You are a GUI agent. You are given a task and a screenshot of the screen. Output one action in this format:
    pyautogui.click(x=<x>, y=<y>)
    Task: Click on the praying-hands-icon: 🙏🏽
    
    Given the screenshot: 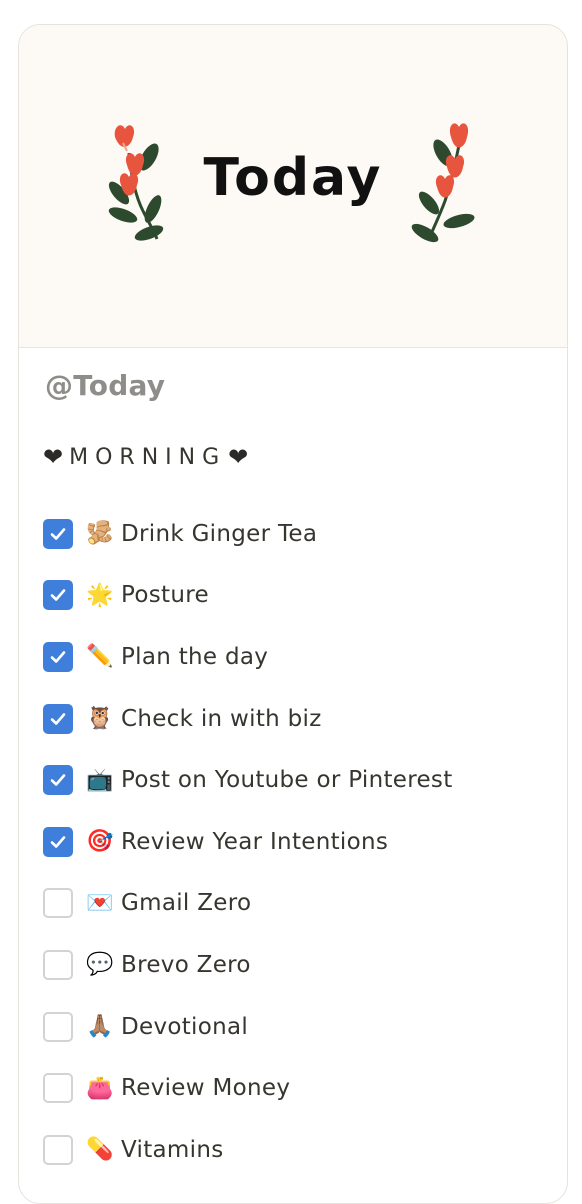 What is the action you would take?
    pyautogui.click(x=100, y=1027)
    